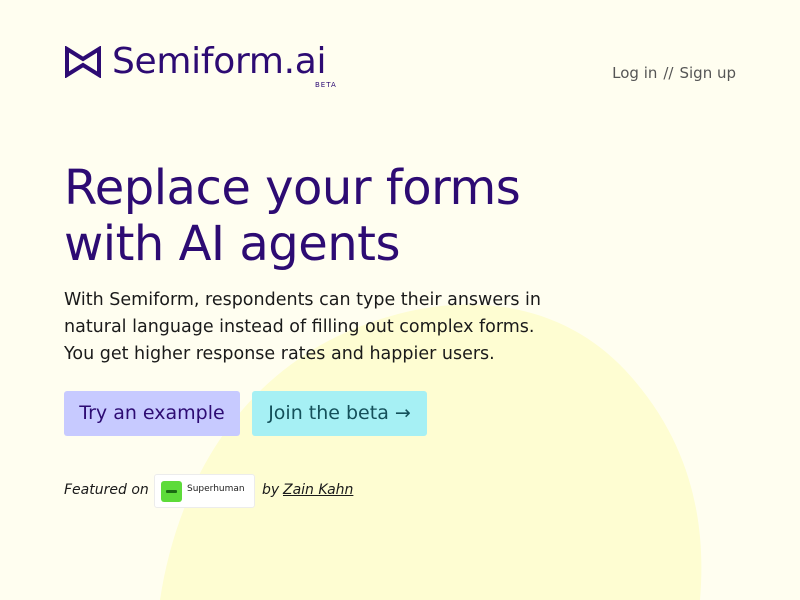 Image resolution: width=800 pixels, height=600 pixels. Describe the element at coordinates (292, 188) in the screenshot. I see `hero-title-line-1: Replace your forms` at that location.